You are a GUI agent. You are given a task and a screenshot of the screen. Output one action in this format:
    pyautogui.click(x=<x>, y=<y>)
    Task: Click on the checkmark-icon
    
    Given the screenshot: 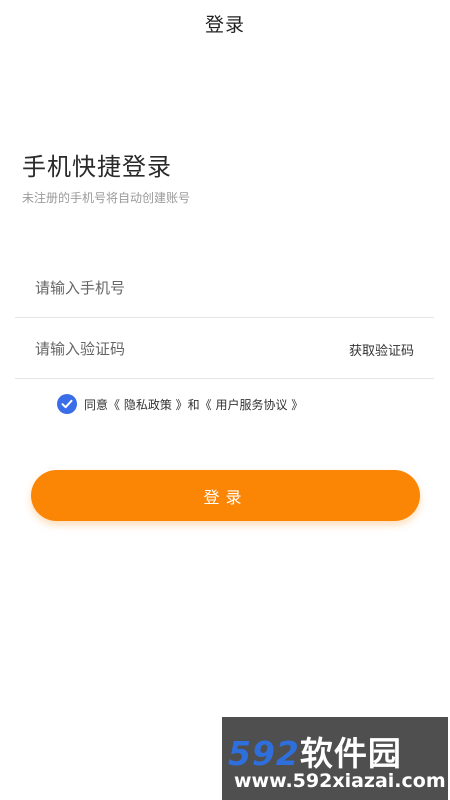 What is the action you would take?
    pyautogui.click(x=67, y=404)
    